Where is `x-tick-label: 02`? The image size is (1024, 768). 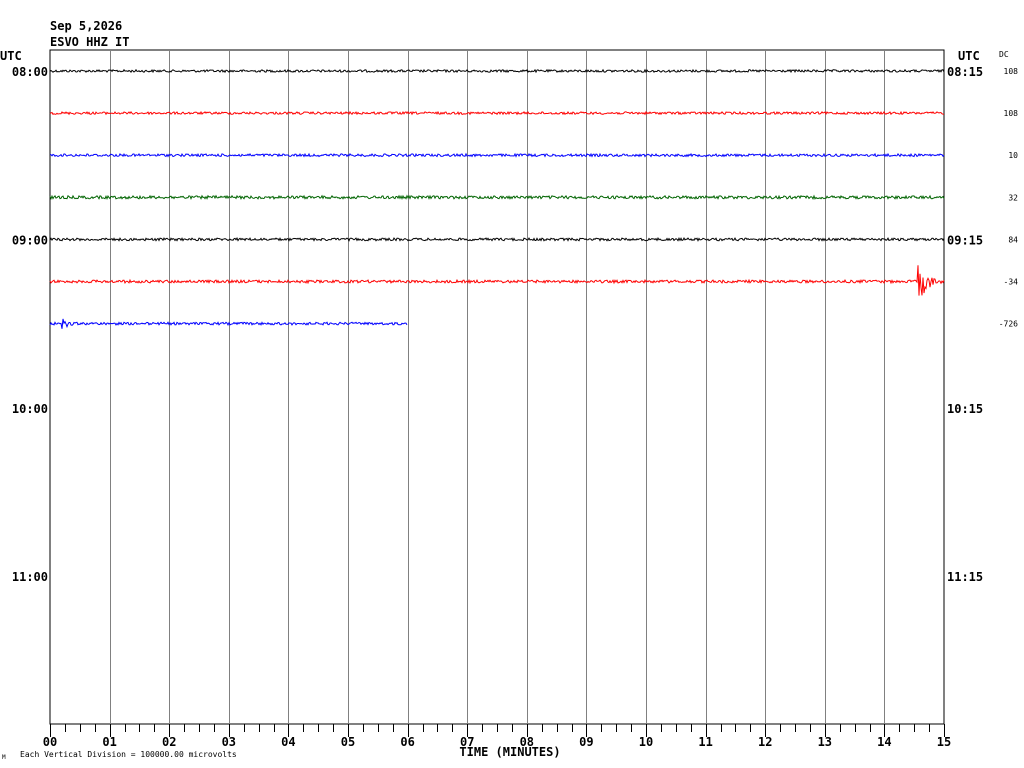 x-tick-label: 02 is located at coordinates (169, 742).